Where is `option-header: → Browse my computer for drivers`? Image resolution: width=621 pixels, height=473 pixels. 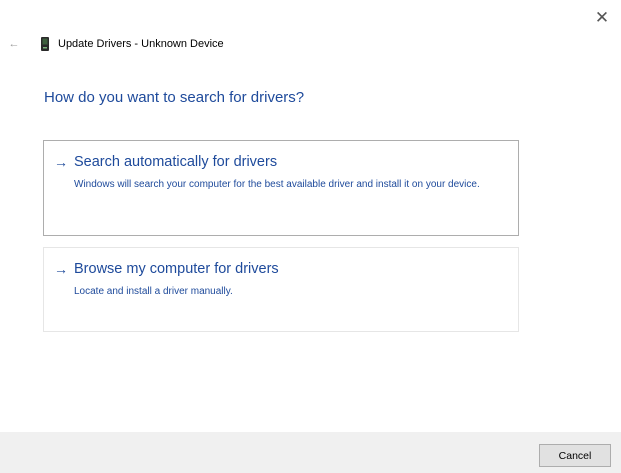
option-header: → Browse my computer for drivers is located at coordinates (166, 269).